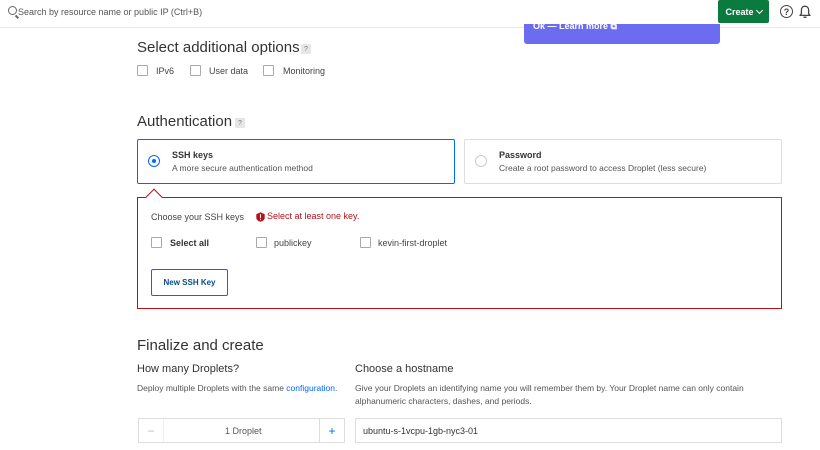 This screenshot has height=450, width=820. Describe the element at coordinates (293, 243) in the screenshot. I see `publickey-label: publickey` at that location.